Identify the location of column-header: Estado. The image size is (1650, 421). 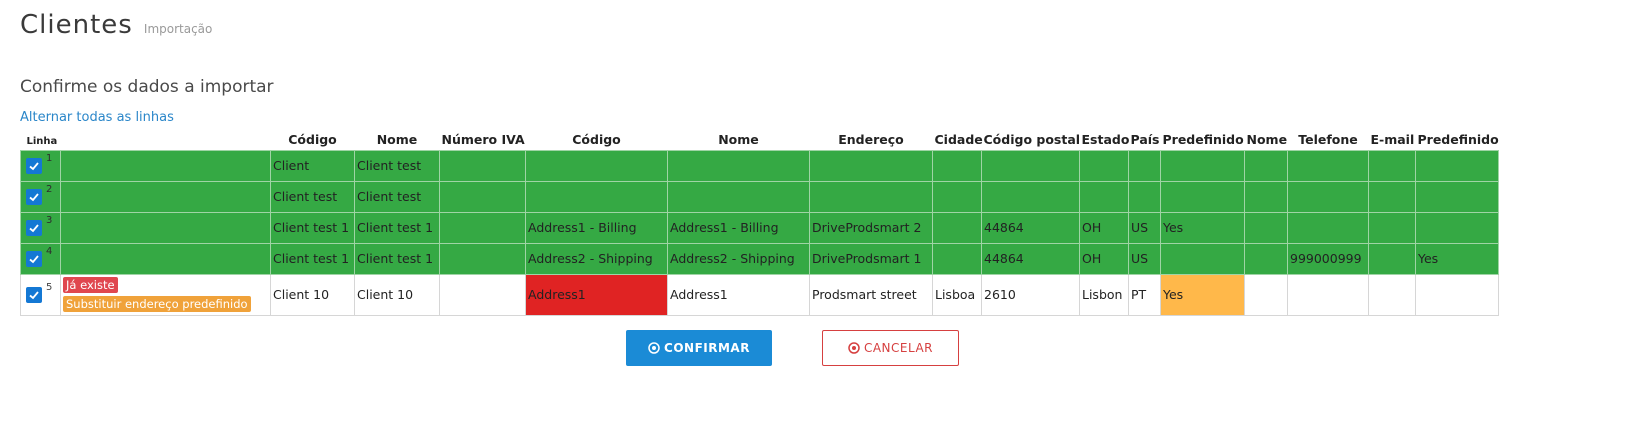
(1105, 139).